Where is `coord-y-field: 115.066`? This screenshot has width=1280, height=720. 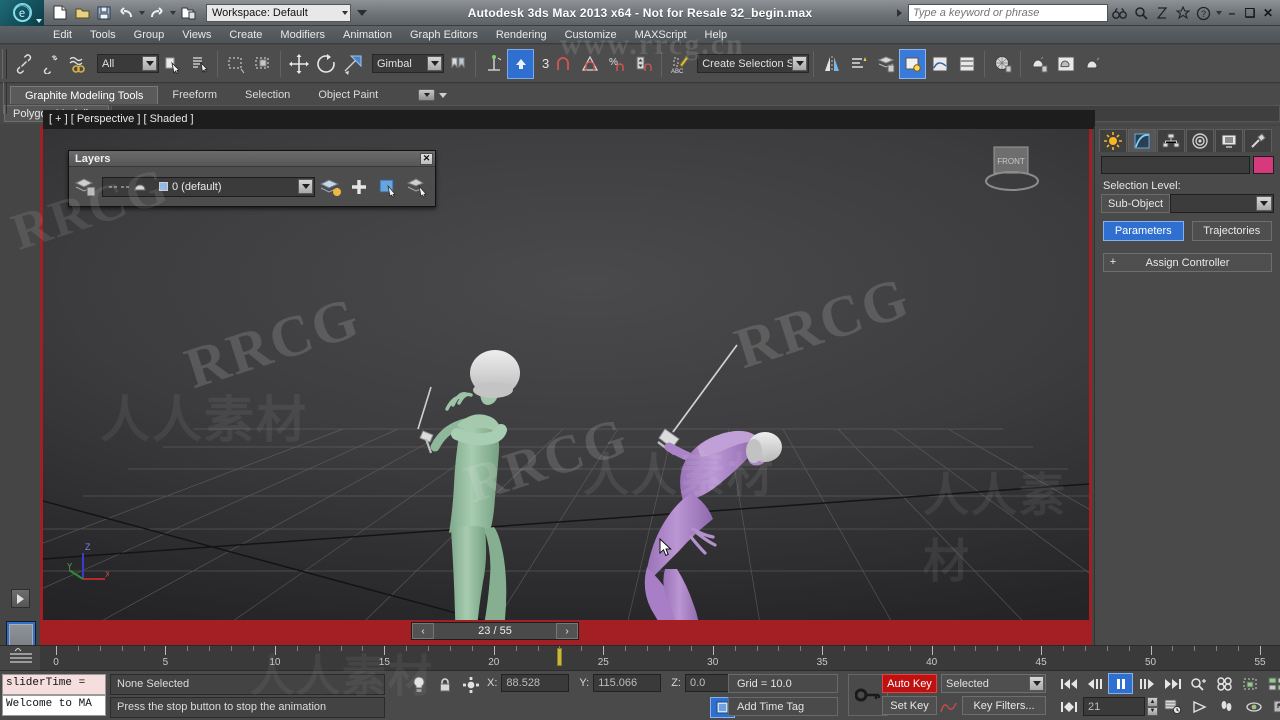
coord-y-field: 115.066 is located at coordinates (627, 683).